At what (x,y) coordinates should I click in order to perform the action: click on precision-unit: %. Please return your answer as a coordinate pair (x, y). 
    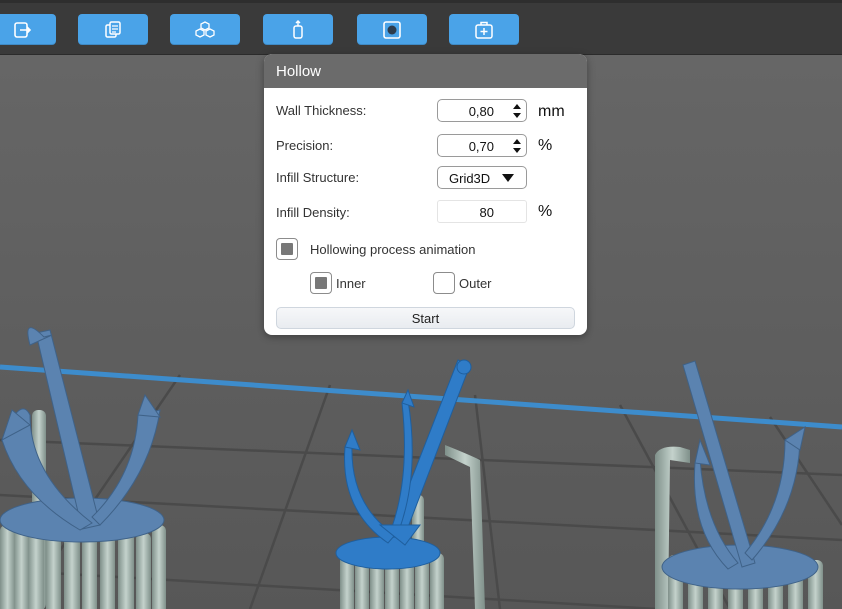
    Looking at the image, I should click on (545, 145).